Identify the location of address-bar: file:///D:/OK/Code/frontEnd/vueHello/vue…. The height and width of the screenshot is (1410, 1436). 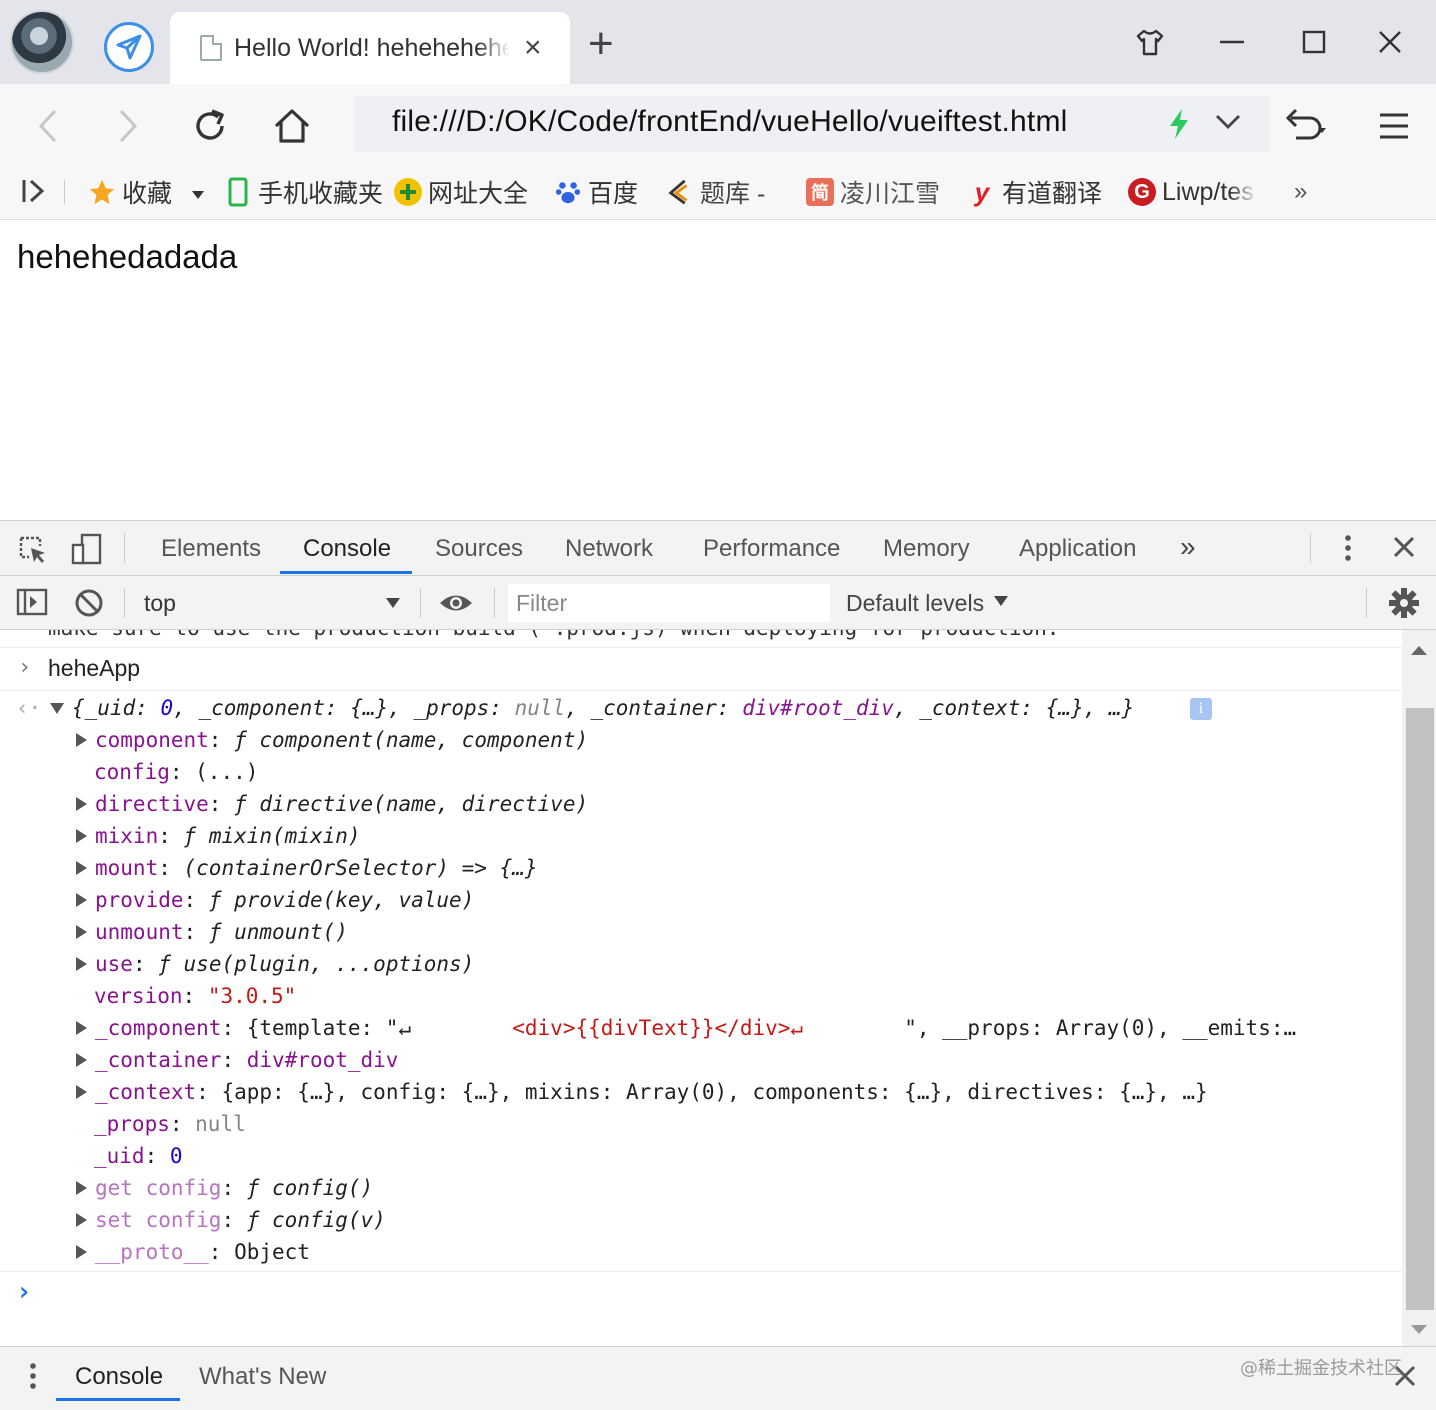
(812, 124).